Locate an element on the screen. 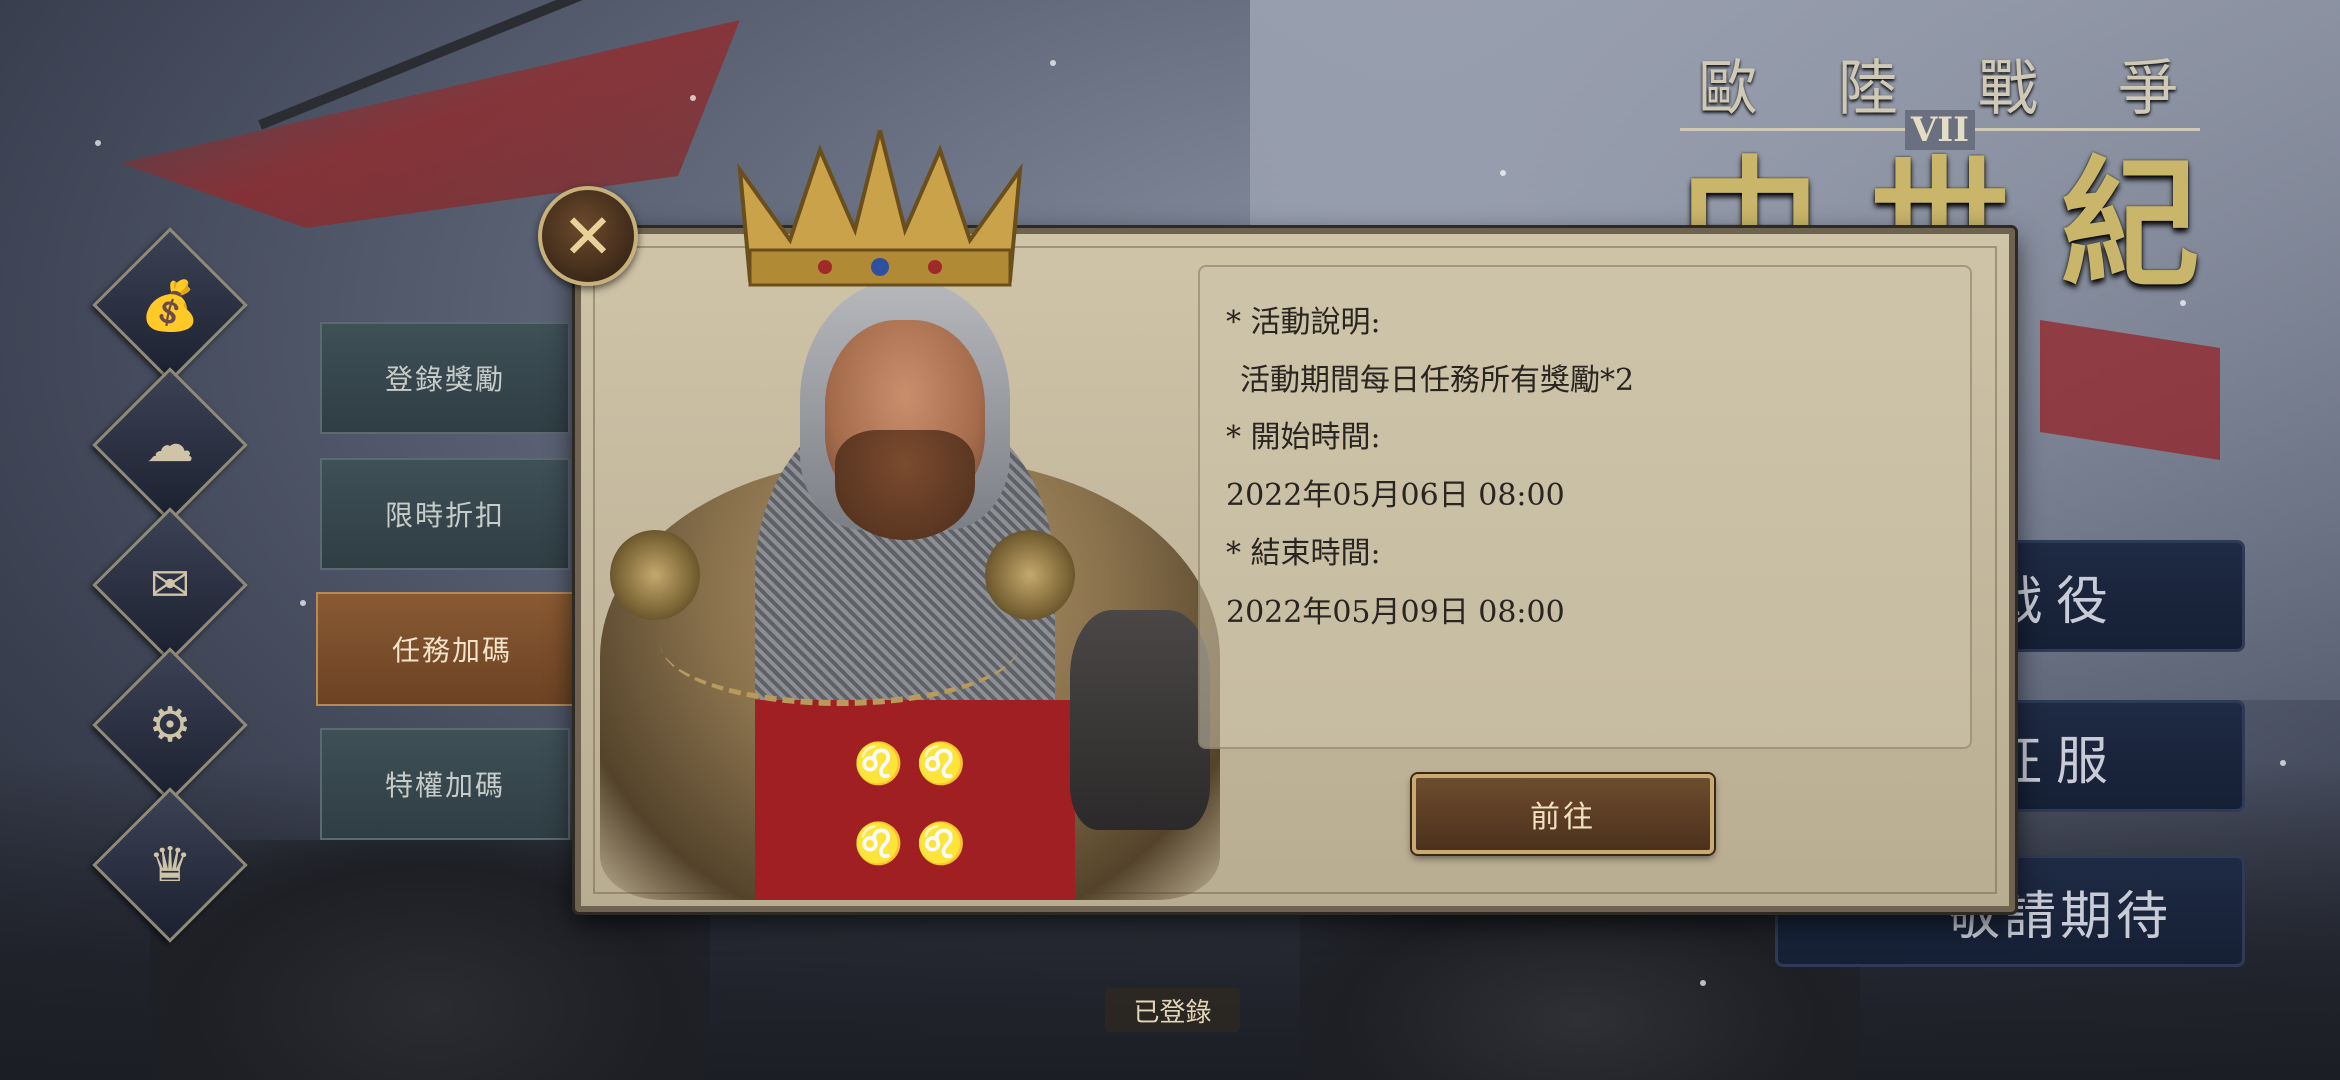 The height and width of the screenshot is (1080, 2340). start-time-value: 2022年05月06日 08:00 is located at coordinates (1395, 495).